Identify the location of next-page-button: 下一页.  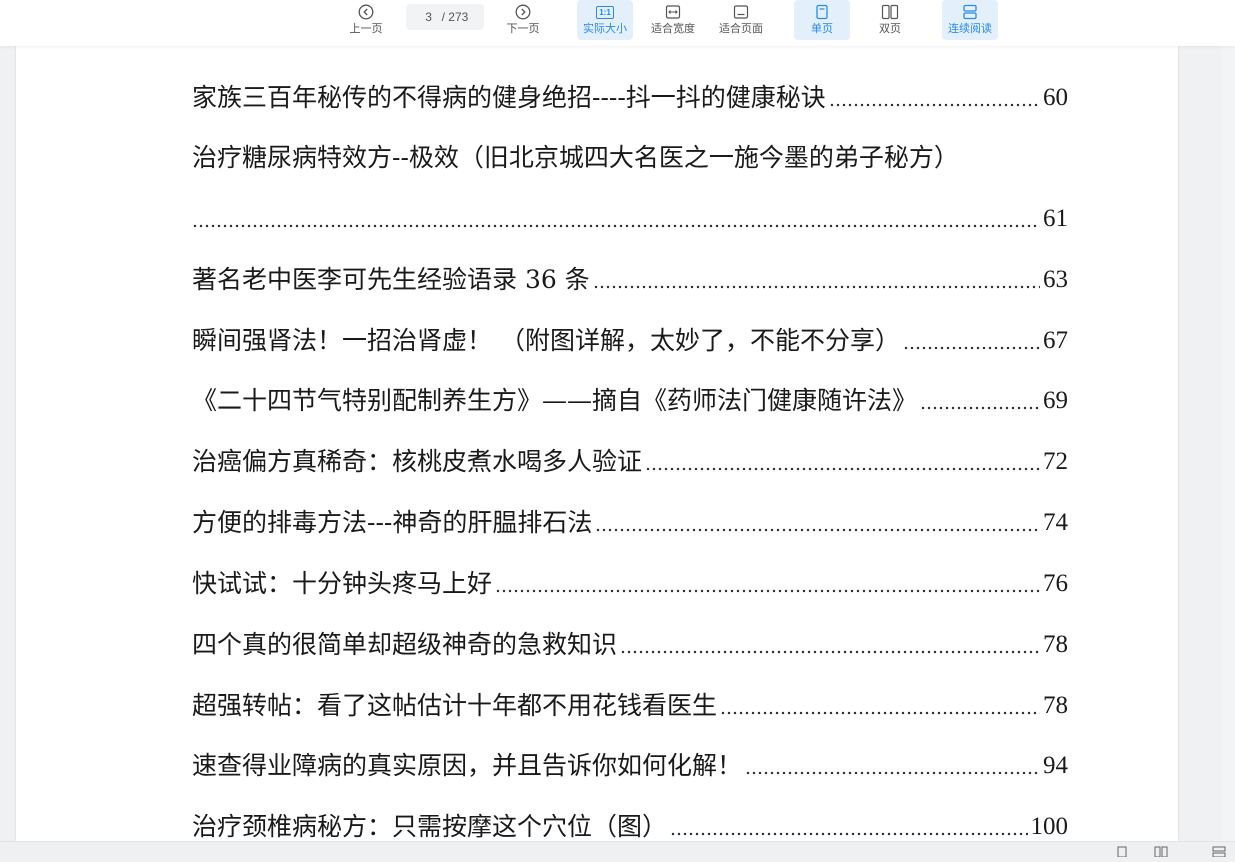
(523, 20).